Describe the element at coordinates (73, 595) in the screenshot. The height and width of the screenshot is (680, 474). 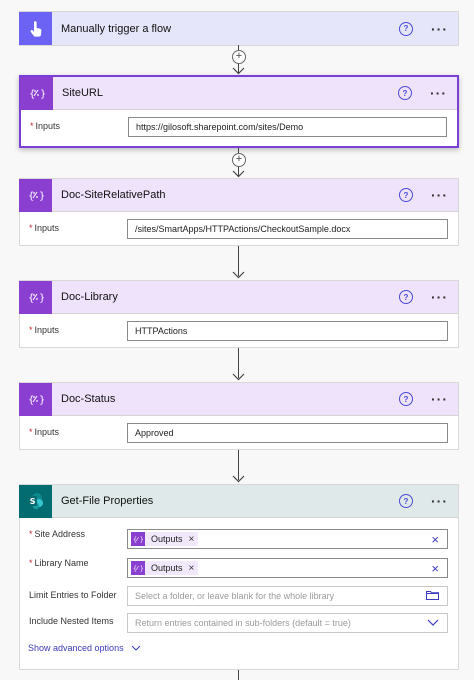
I see `limit-folder-label: Limit Entries to Folder` at that location.